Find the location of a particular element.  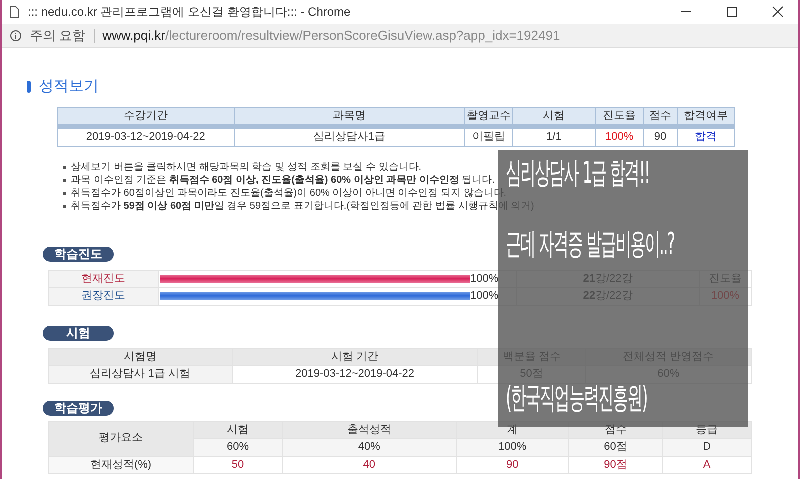

column-header: 시험명 is located at coordinates (140, 357).